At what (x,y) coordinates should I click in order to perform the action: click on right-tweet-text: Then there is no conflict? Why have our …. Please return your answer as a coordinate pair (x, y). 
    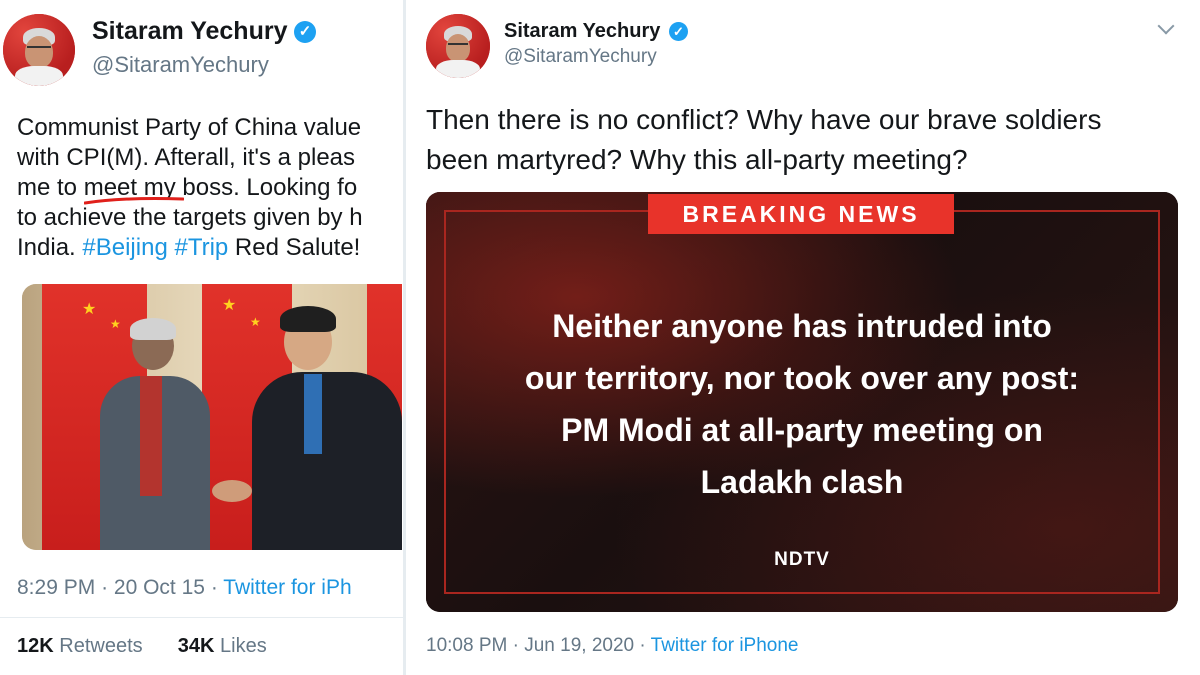
    Looking at the image, I should click on (763, 140).